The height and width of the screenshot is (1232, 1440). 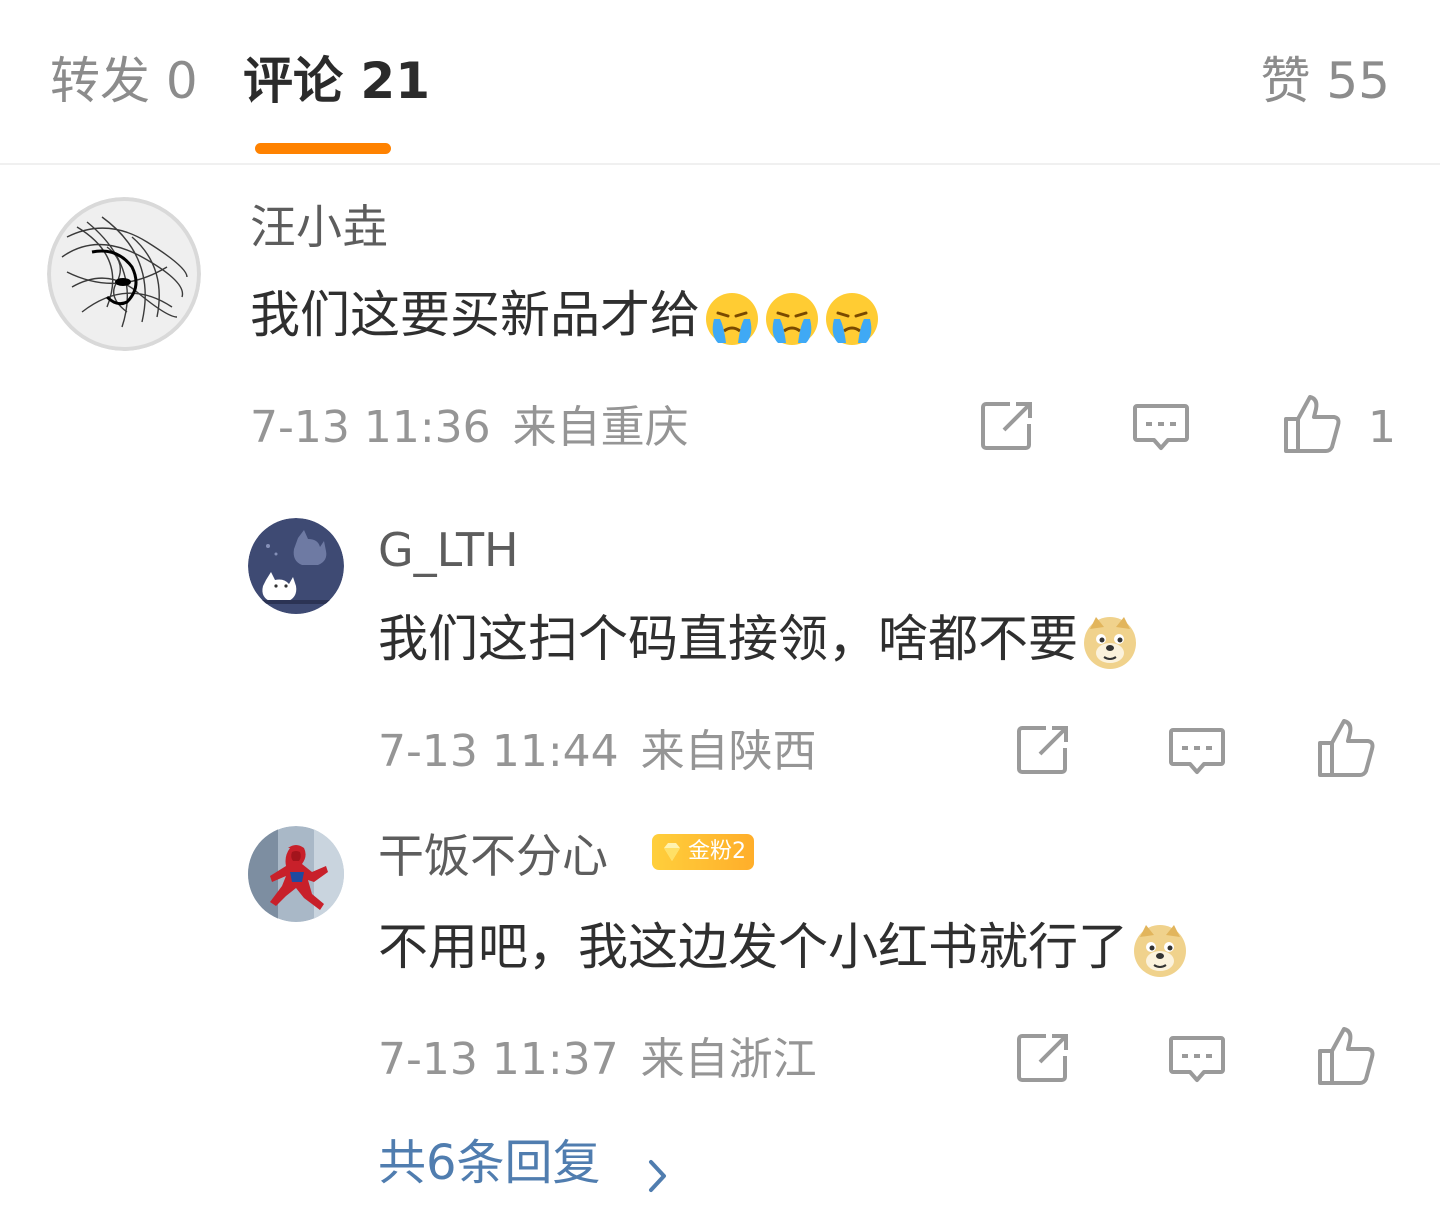 What do you see at coordinates (489, 1163) in the screenshot?
I see `more-replies-label: 共6条回复` at bounding box center [489, 1163].